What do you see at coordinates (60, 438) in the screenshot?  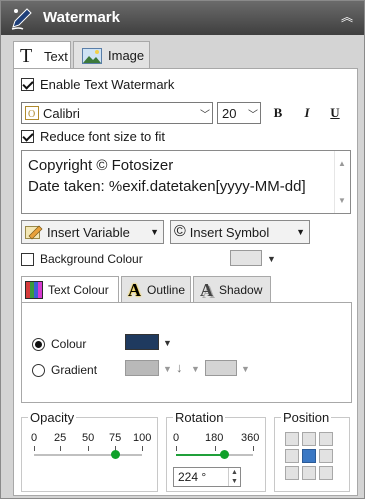 I see `opacity-tick-label: 25` at bounding box center [60, 438].